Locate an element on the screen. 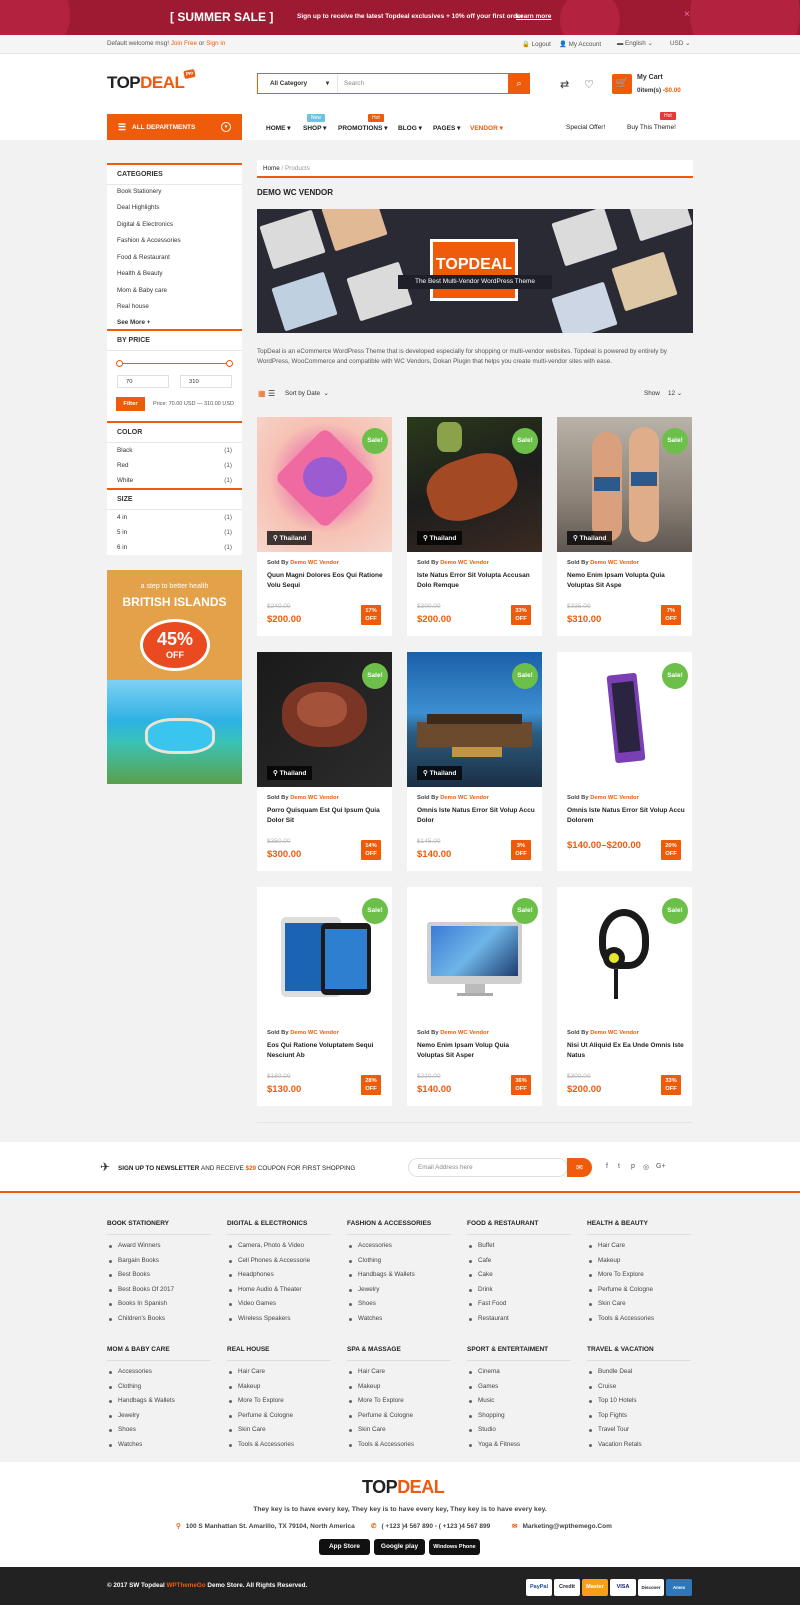 The image size is (800, 1605). footer-link: Video Games is located at coordinates (279, 1304).